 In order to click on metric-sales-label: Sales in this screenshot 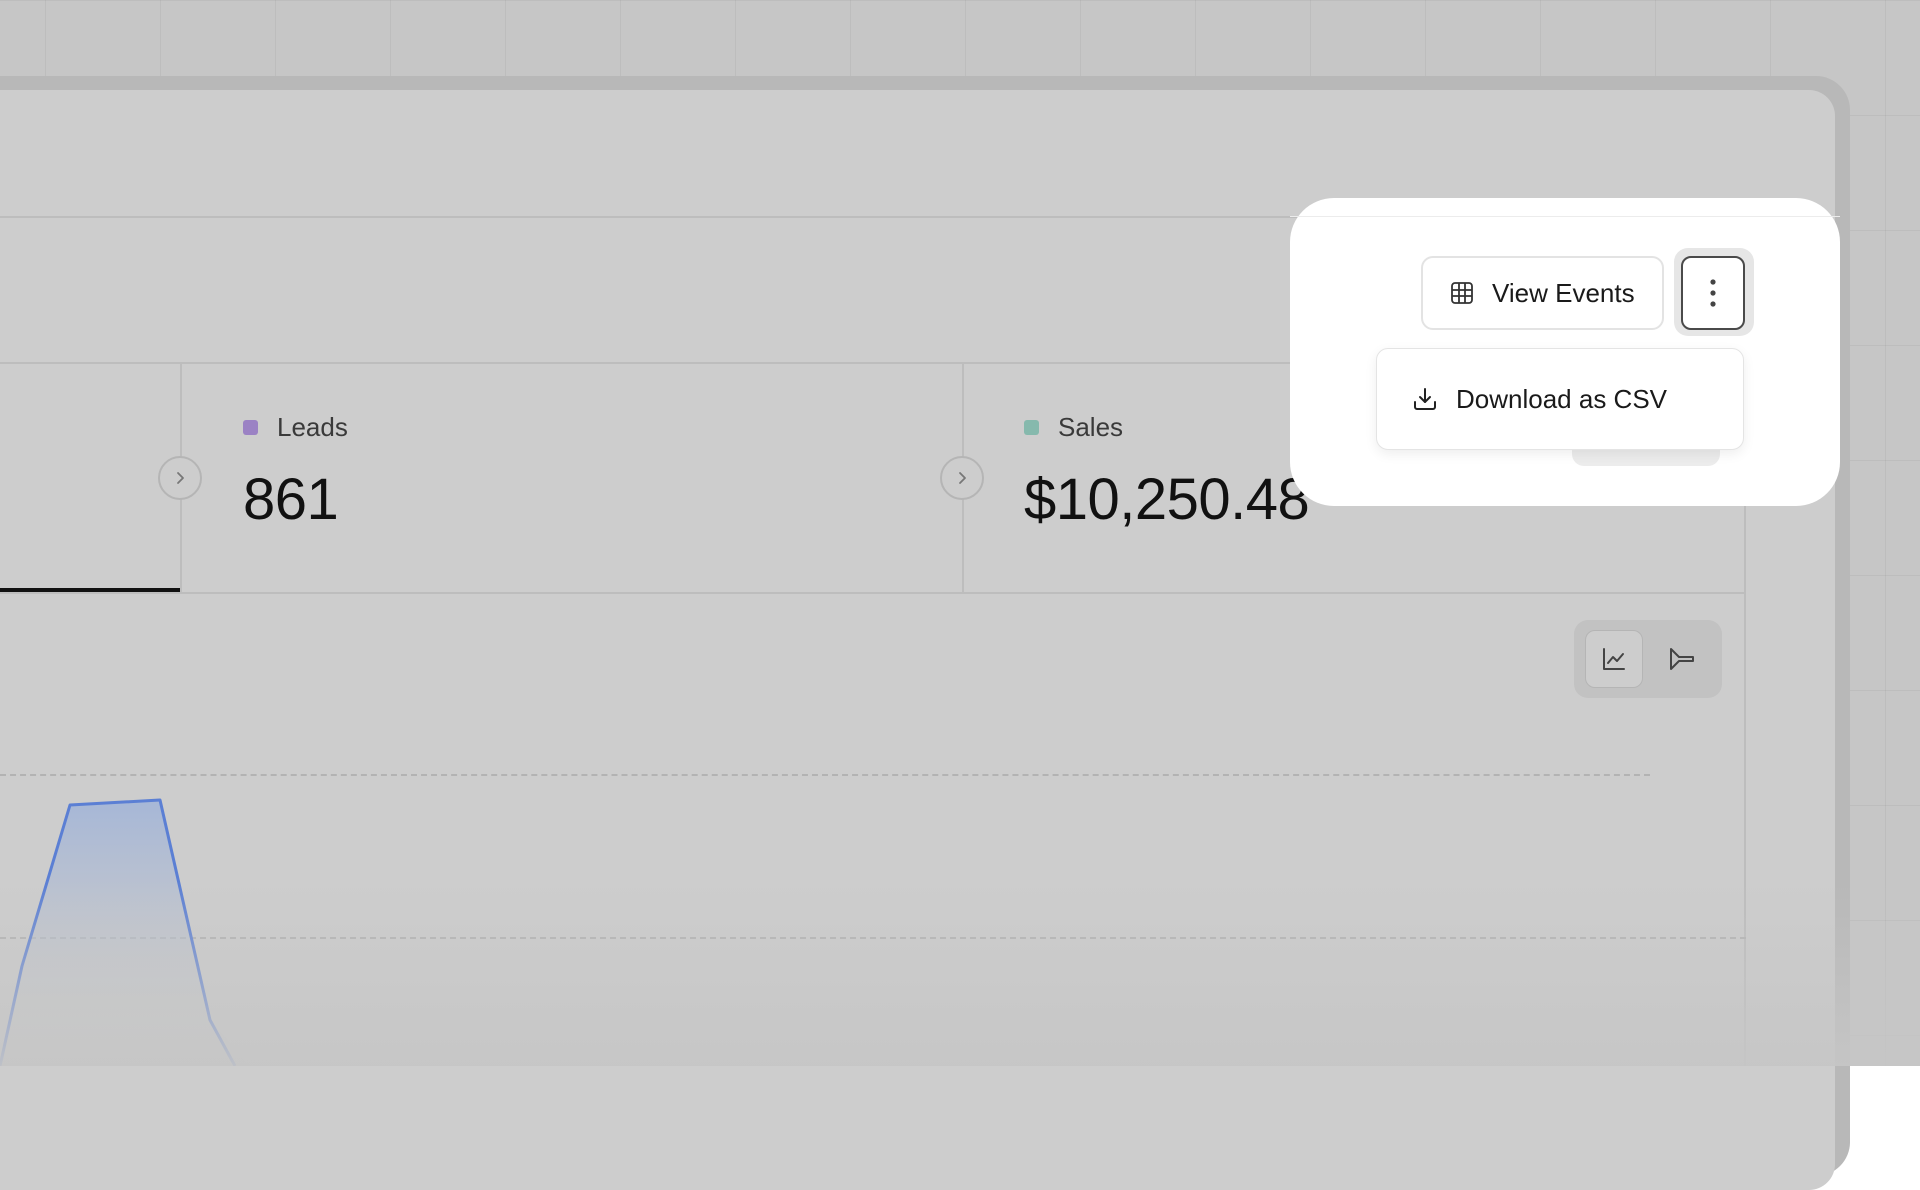, I will do `click(1073, 427)`.